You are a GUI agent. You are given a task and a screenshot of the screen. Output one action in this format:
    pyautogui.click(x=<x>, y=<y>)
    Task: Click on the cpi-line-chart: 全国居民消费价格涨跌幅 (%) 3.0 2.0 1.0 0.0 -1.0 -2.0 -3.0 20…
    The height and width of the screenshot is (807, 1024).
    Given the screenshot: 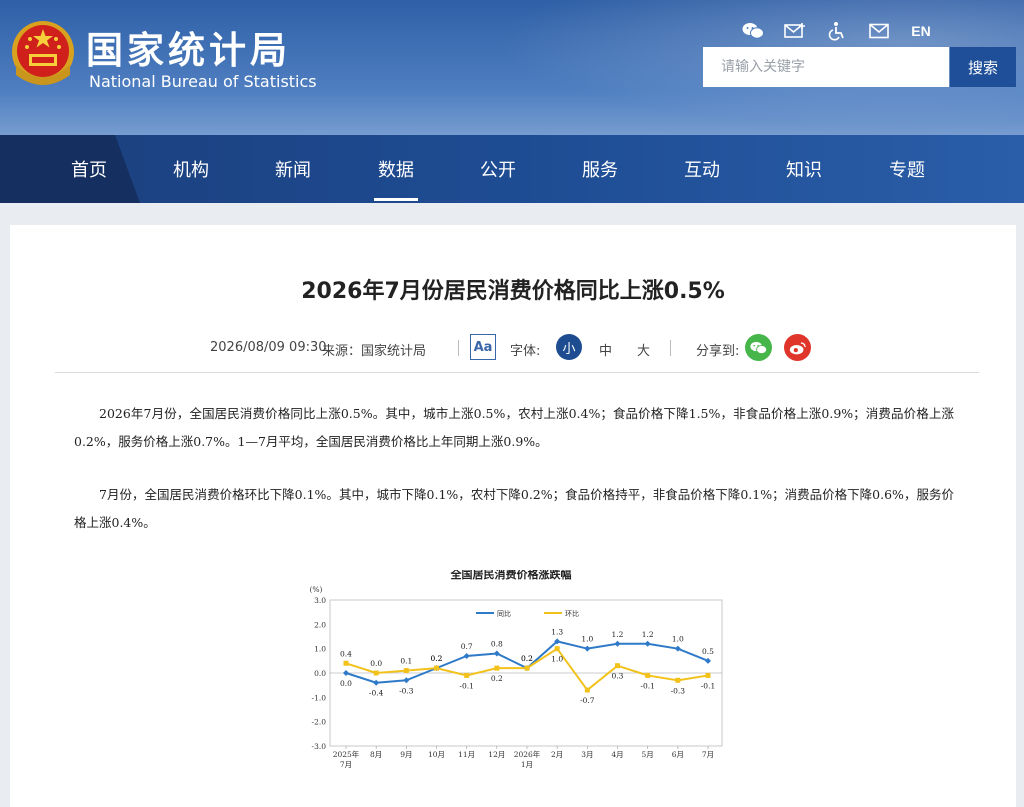 What is the action you would take?
    pyautogui.click(x=516, y=669)
    